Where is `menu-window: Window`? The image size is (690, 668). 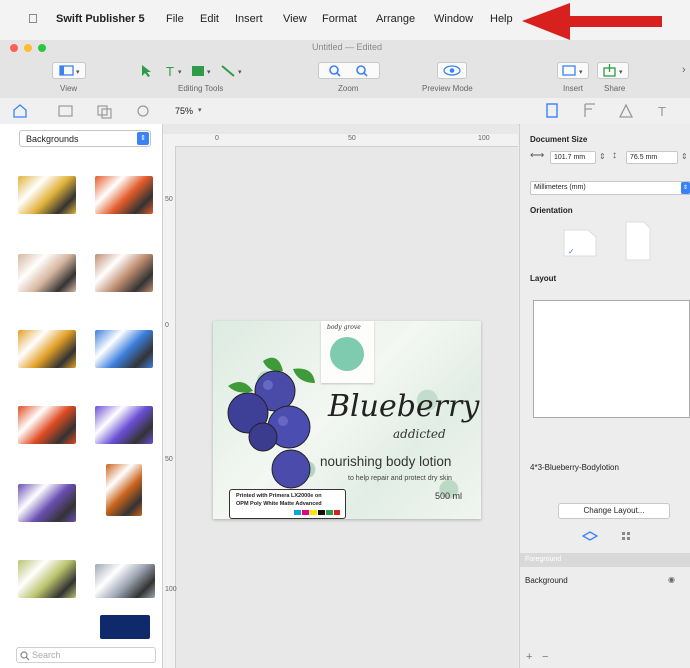 menu-window: Window is located at coordinates (453, 19).